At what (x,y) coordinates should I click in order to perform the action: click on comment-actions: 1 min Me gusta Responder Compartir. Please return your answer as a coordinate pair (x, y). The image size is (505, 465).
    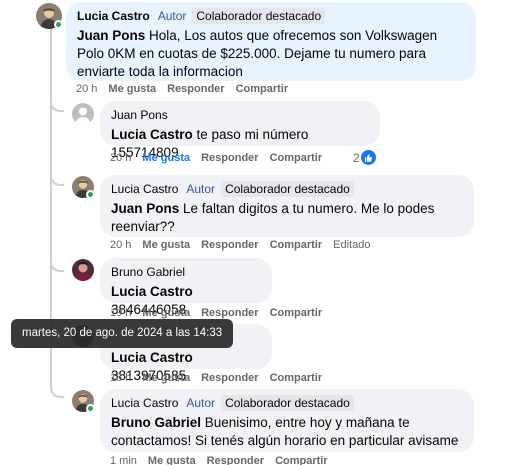
    Looking at the image, I should click on (219, 459).